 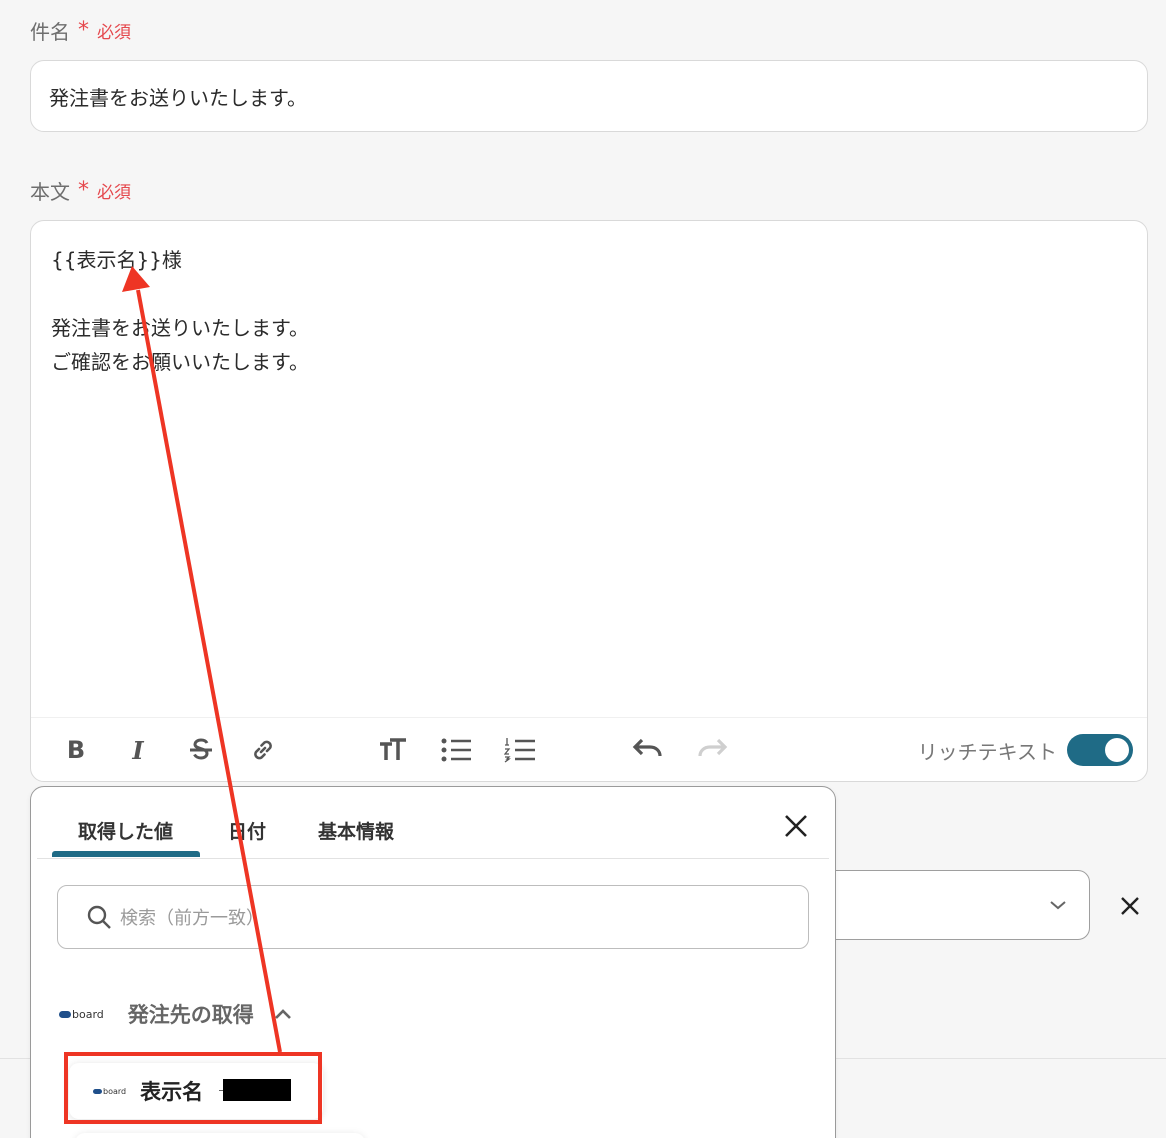 I want to click on search-placeholder: 検索（前方一致）, so click(x=192, y=918).